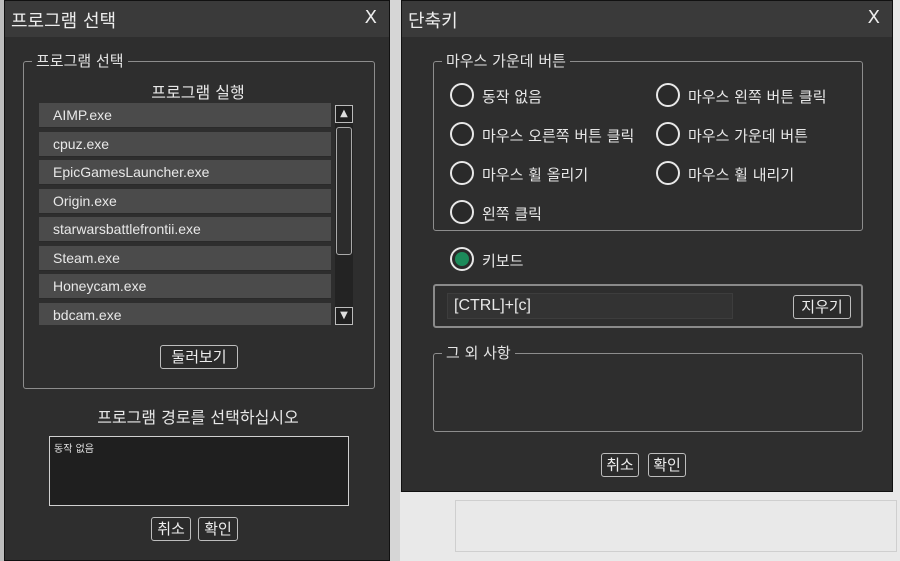  Describe the element at coordinates (590, 306) in the screenshot. I see `key-input: [CTRL]+[c]` at that location.